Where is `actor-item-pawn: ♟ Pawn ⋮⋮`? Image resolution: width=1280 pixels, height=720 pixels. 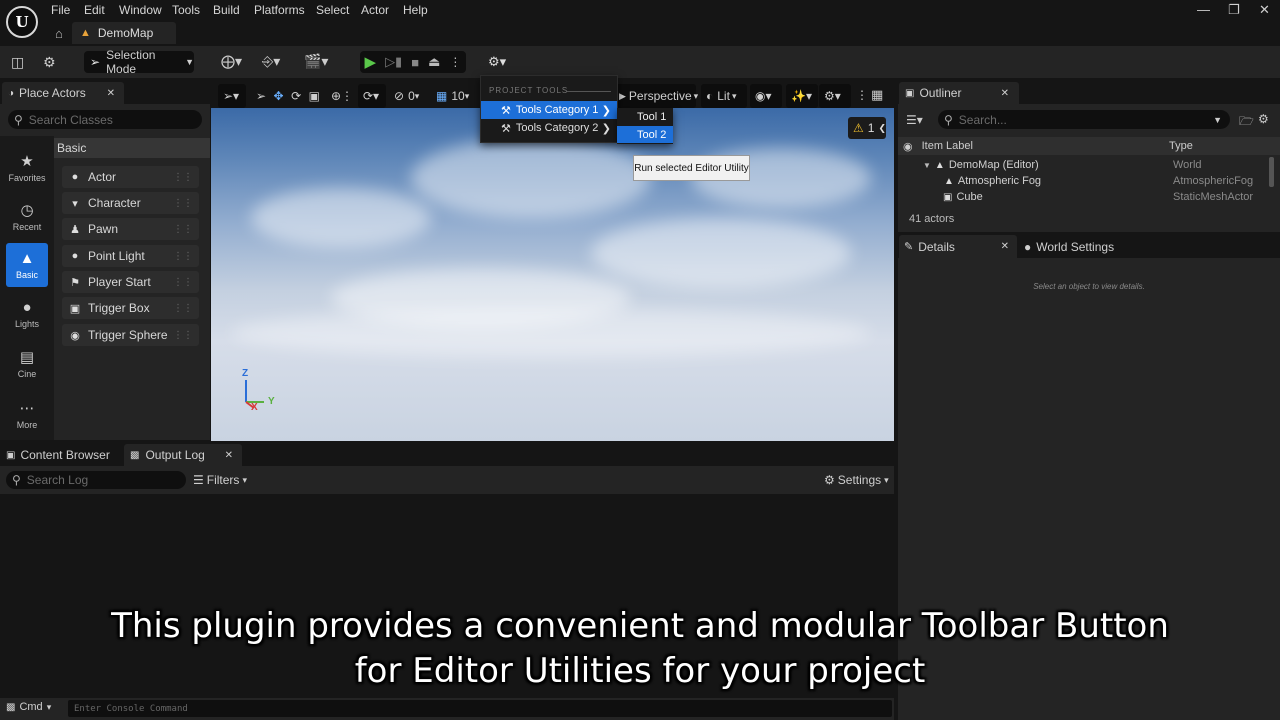
actor-item-pawn: ♟ Pawn ⋮⋮ is located at coordinates (130, 229).